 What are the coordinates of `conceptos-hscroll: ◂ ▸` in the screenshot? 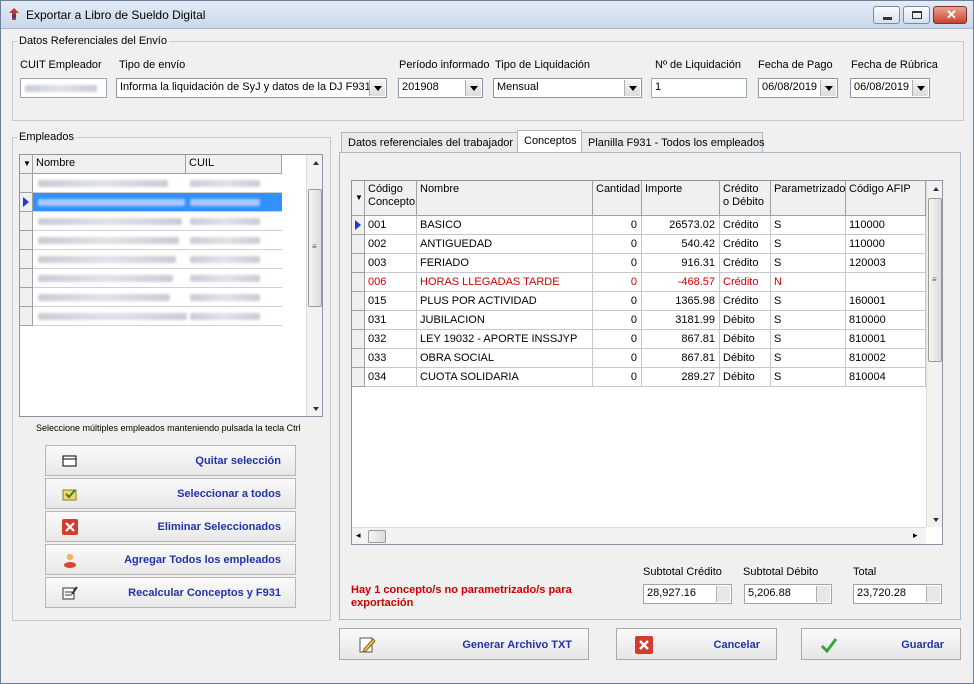 It's located at (639, 535).